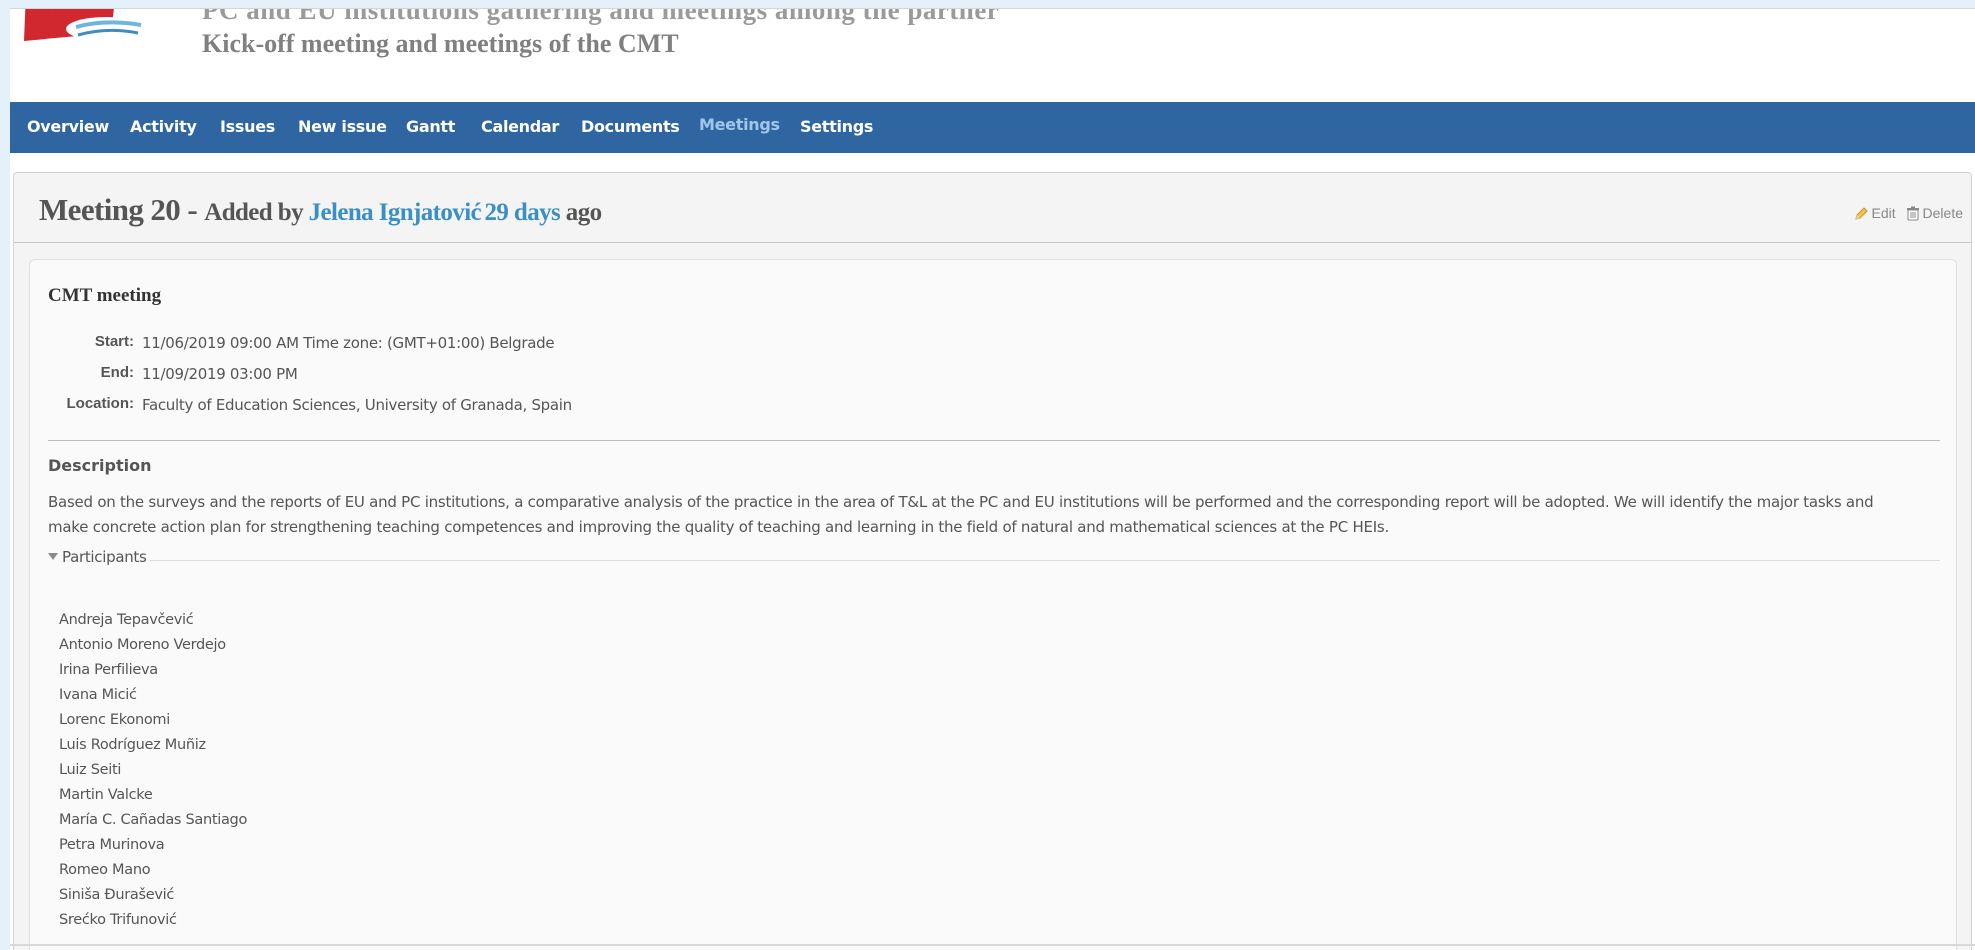  Describe the element at coordinates (117, 895) in the screenshot. I see `participant-item: Siniša Đurašević` at that location.